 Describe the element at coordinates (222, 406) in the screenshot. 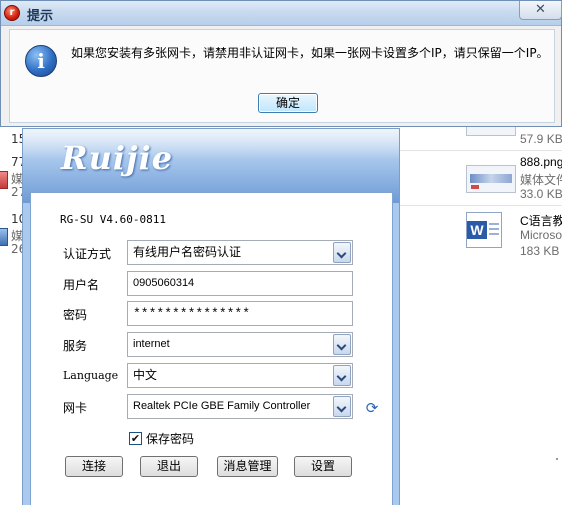

I see `nic-value: Realtek PCIe GBE Family Controller` at that location.